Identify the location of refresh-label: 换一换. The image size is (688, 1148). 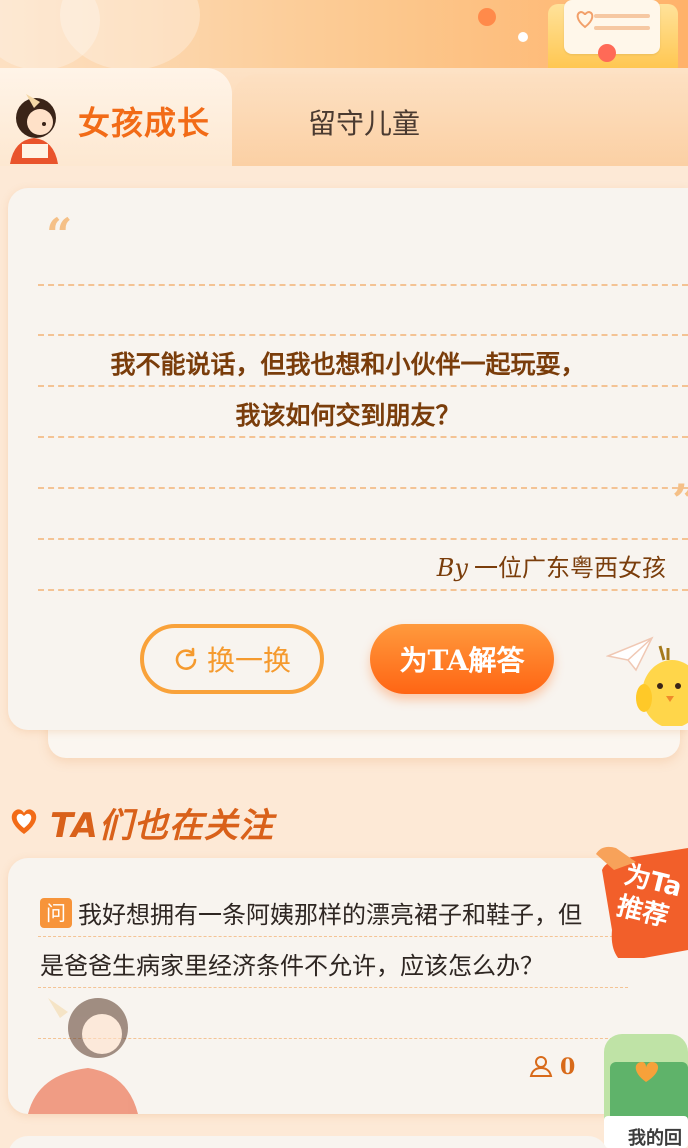
(248, 660).